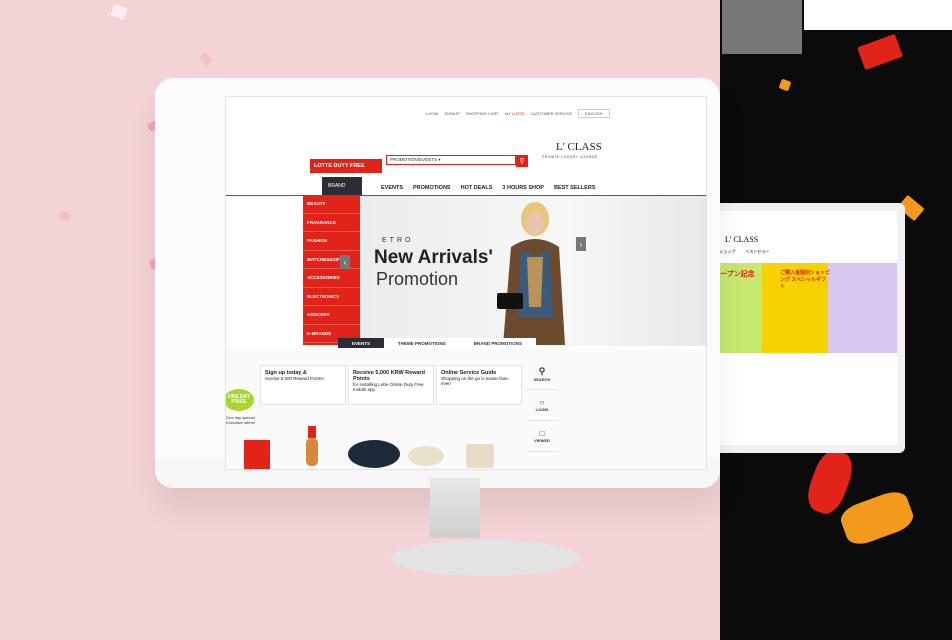 The width and height of the screenshot is (952, 640). I want to click on quick-login: ○ LOGIN, so click(542, 405).